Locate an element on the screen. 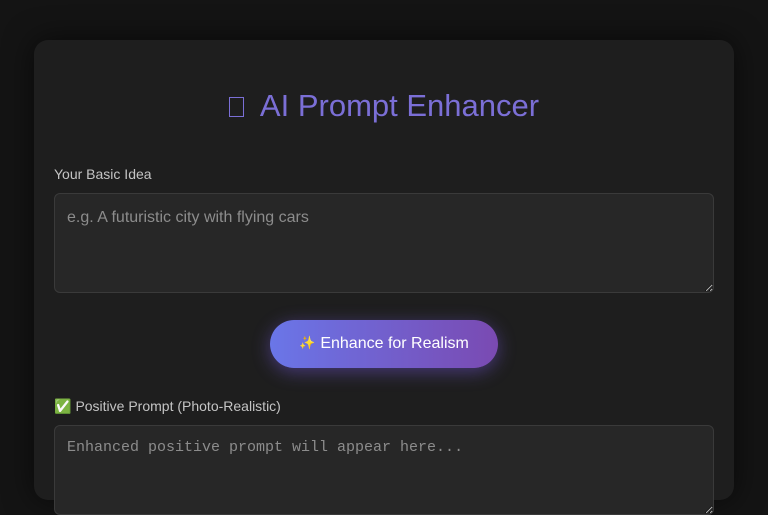 This screenshot has width=768, height=515. positive-prompt-label-text: Positive Prompt (Photo-Realistic) is located at coordinates (178, 406).